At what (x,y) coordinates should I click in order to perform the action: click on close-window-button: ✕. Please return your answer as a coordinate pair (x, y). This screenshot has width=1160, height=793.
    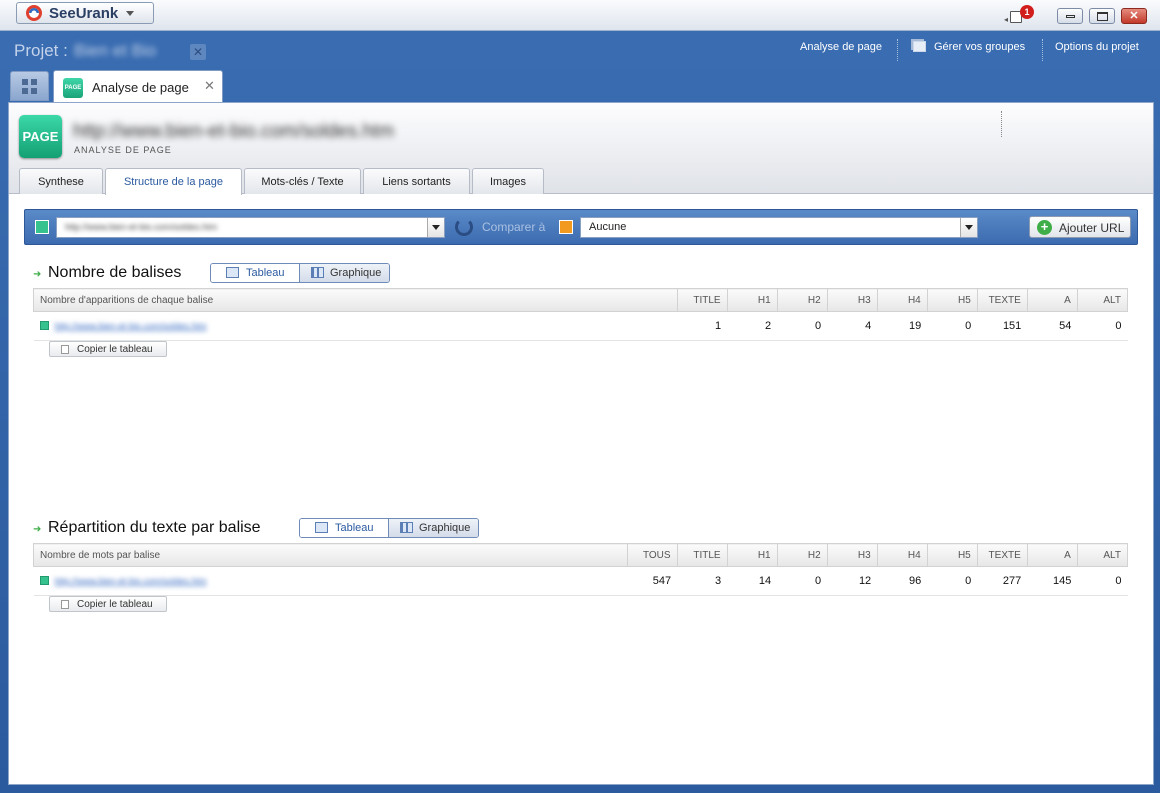
    Looking at the image, I should click on (1134, 16).